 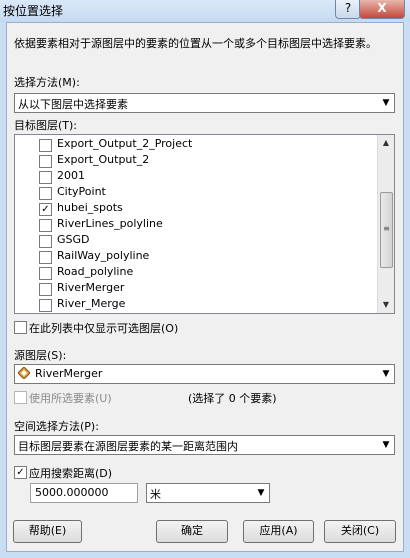 What do you see at coordinates (204, 103) in the screenshot?
I see `selection-method-combo: 从以下图层中选择要素 ▼` at bounding box center [204, 103].